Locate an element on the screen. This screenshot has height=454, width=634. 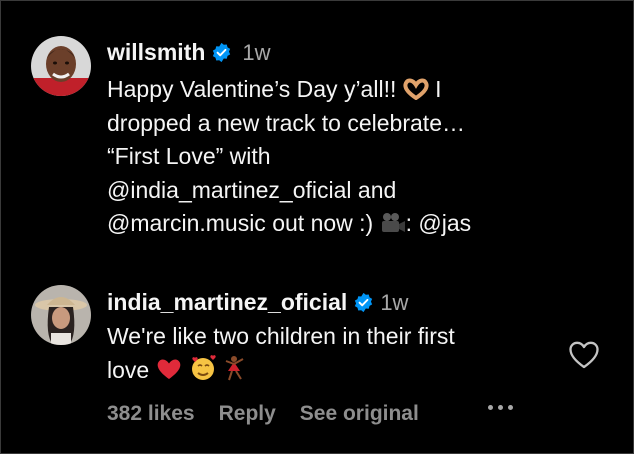
reply-button: Reply is located at coordinates (247, 414).